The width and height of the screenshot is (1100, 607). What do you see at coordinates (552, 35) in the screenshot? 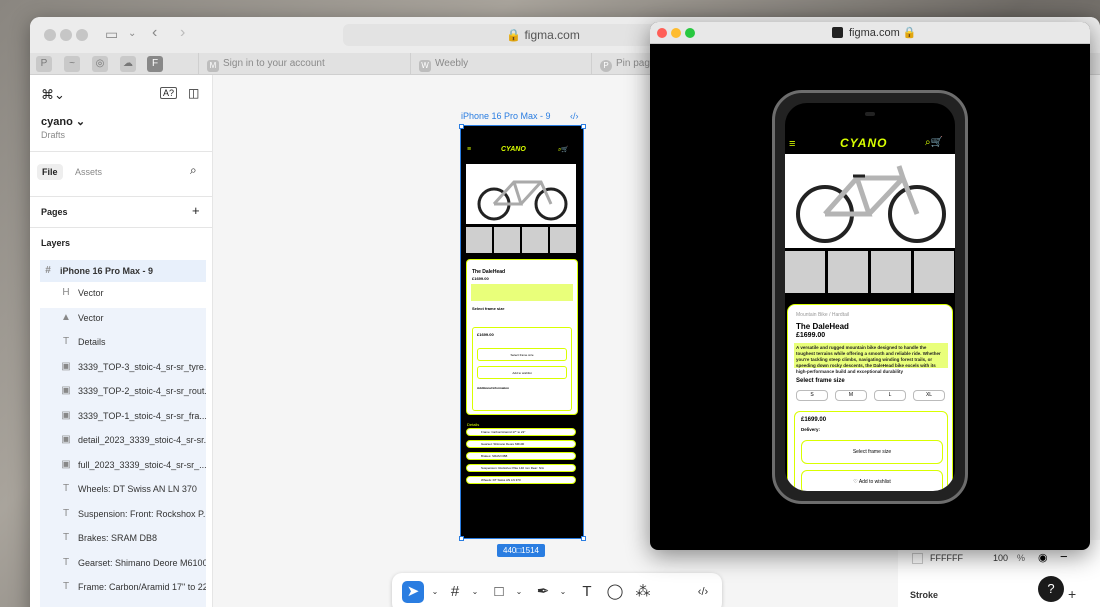
I see `address-text: figma.com` at bounding box center [552, 35].